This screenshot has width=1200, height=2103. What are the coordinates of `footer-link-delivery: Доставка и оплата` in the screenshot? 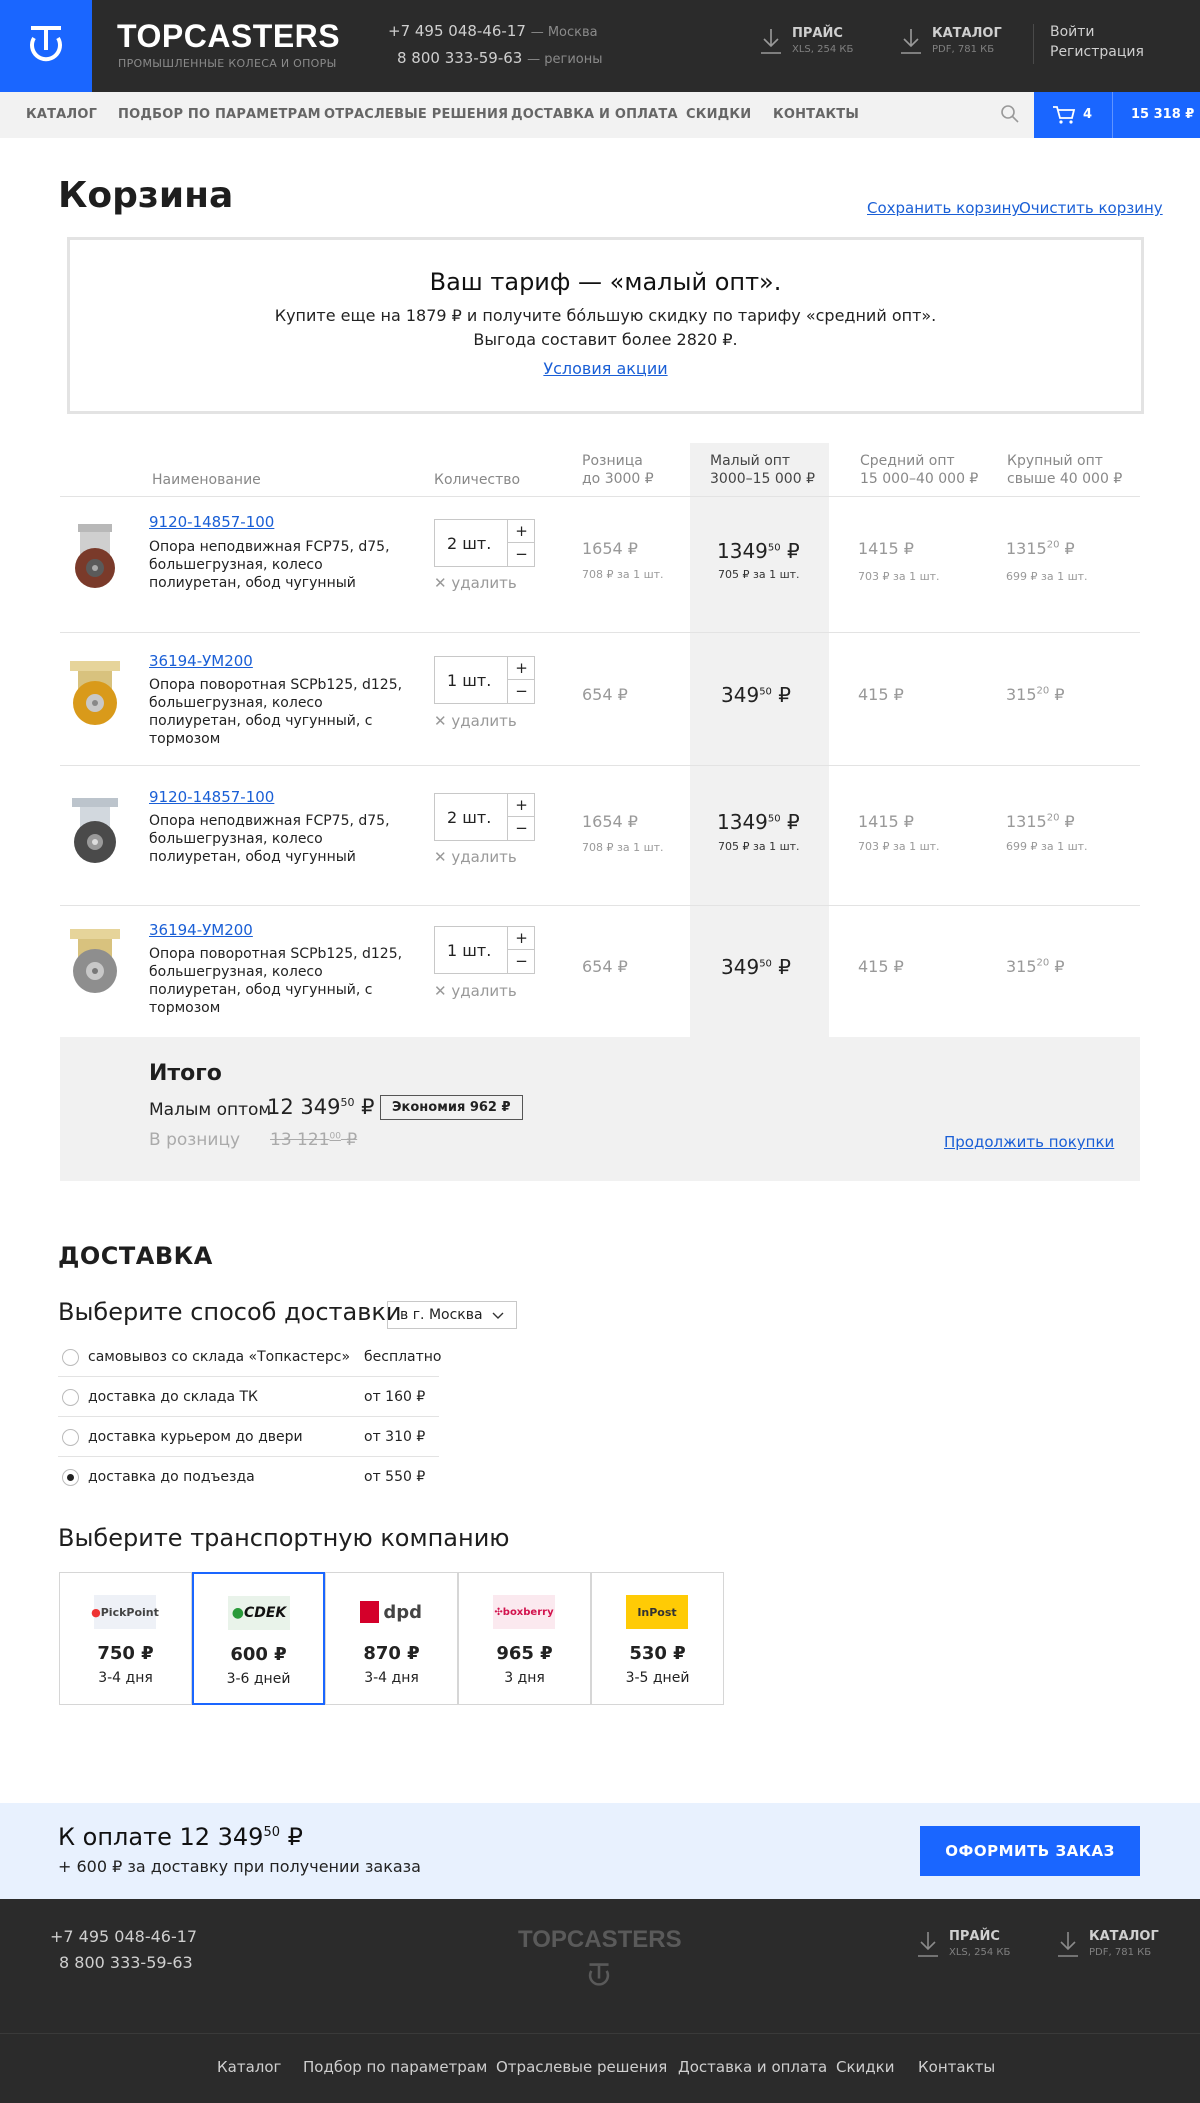 It's located at (752, 2067).